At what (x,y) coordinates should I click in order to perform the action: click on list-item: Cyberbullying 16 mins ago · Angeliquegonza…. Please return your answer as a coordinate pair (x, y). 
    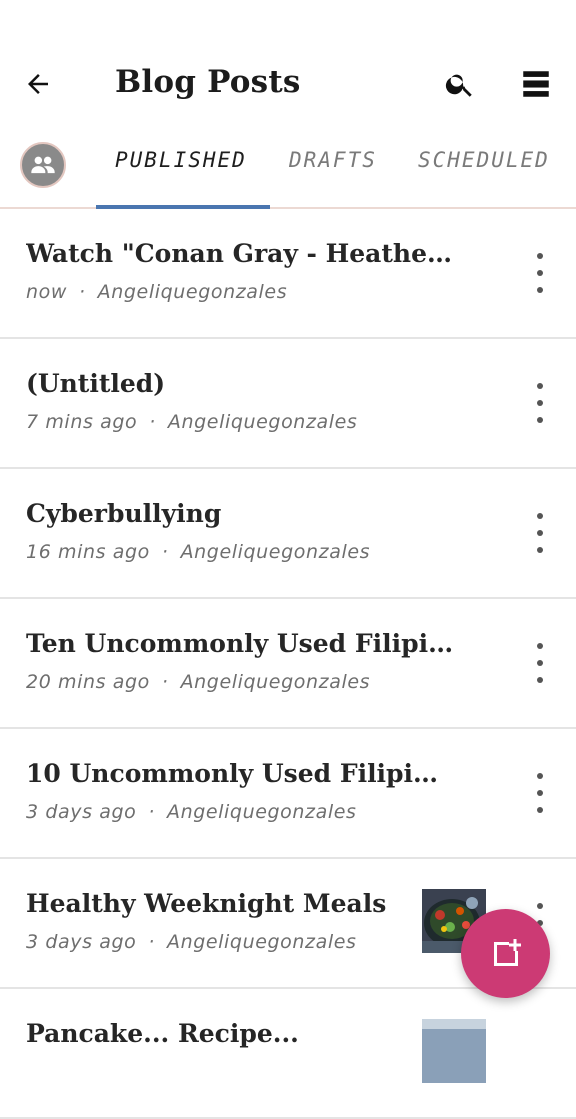
    Looking at the image, I should click on (288, 534).